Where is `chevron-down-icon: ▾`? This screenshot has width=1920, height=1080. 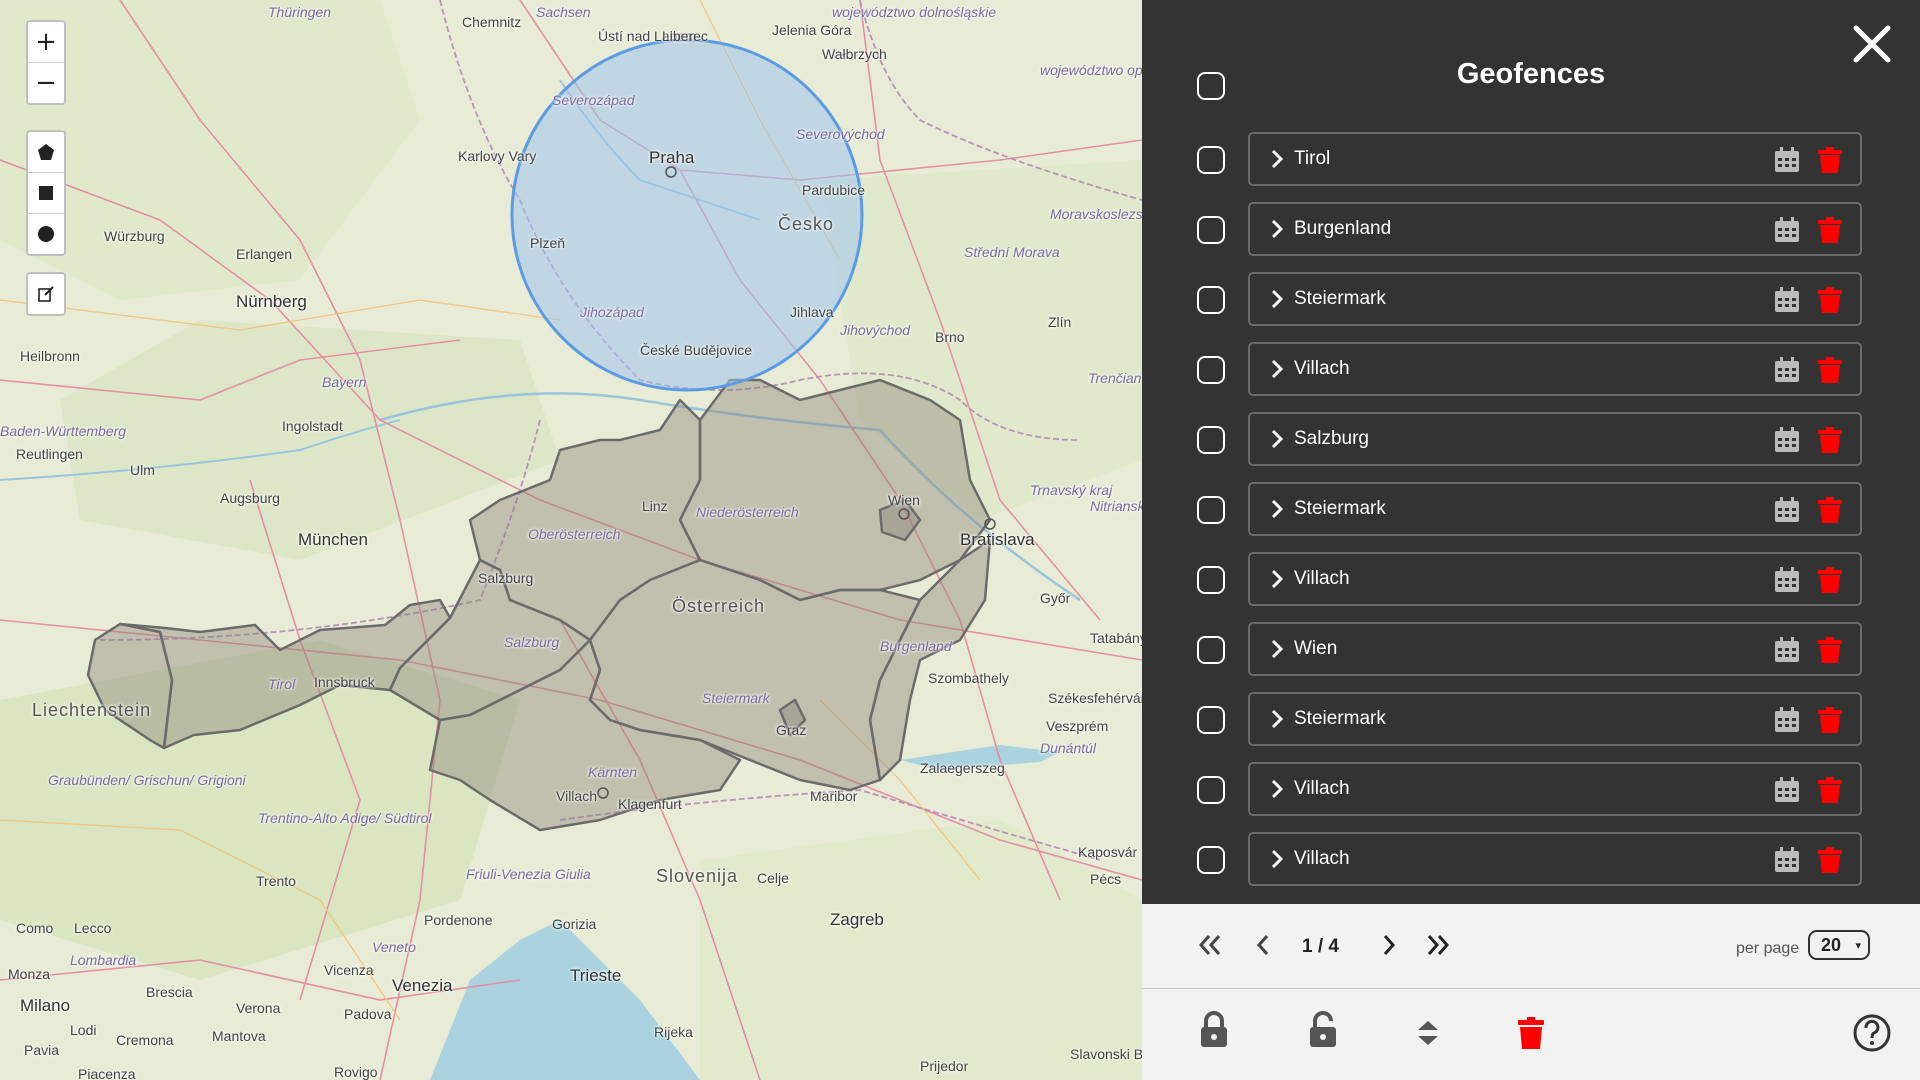 chevron-down-icon: ▾ is located at coordinates (1858, 946).